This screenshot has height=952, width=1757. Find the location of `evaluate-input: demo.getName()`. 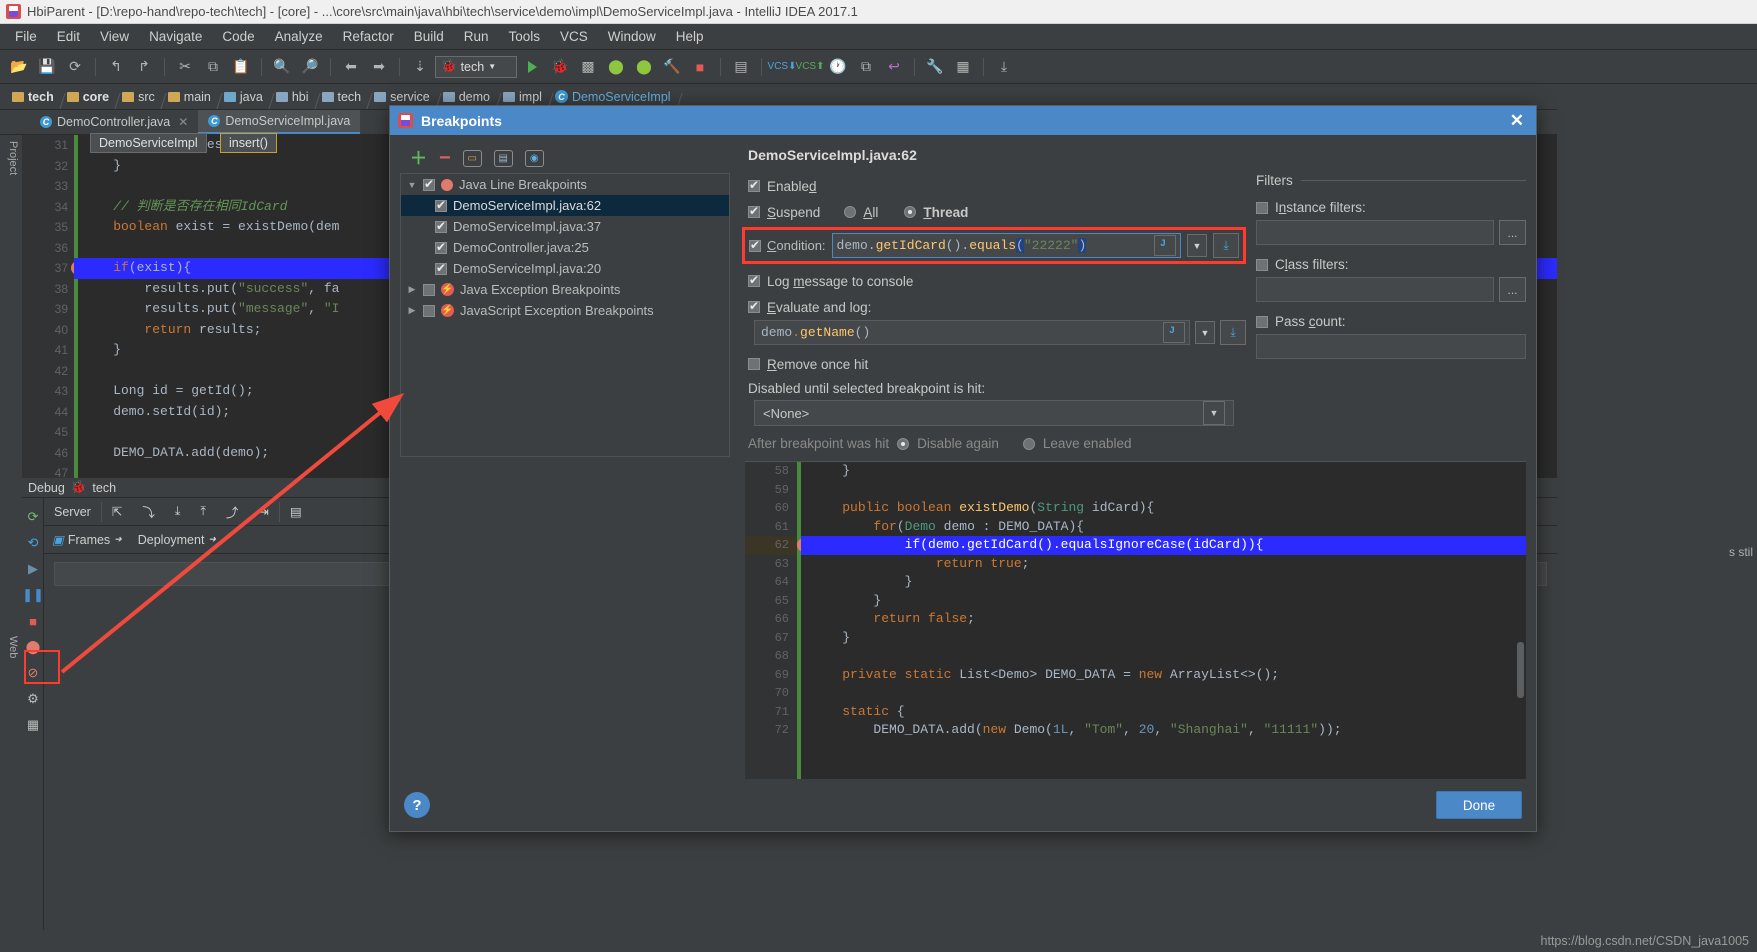

evaluate-input: demo.getName() is located at coordinates (972, 332).